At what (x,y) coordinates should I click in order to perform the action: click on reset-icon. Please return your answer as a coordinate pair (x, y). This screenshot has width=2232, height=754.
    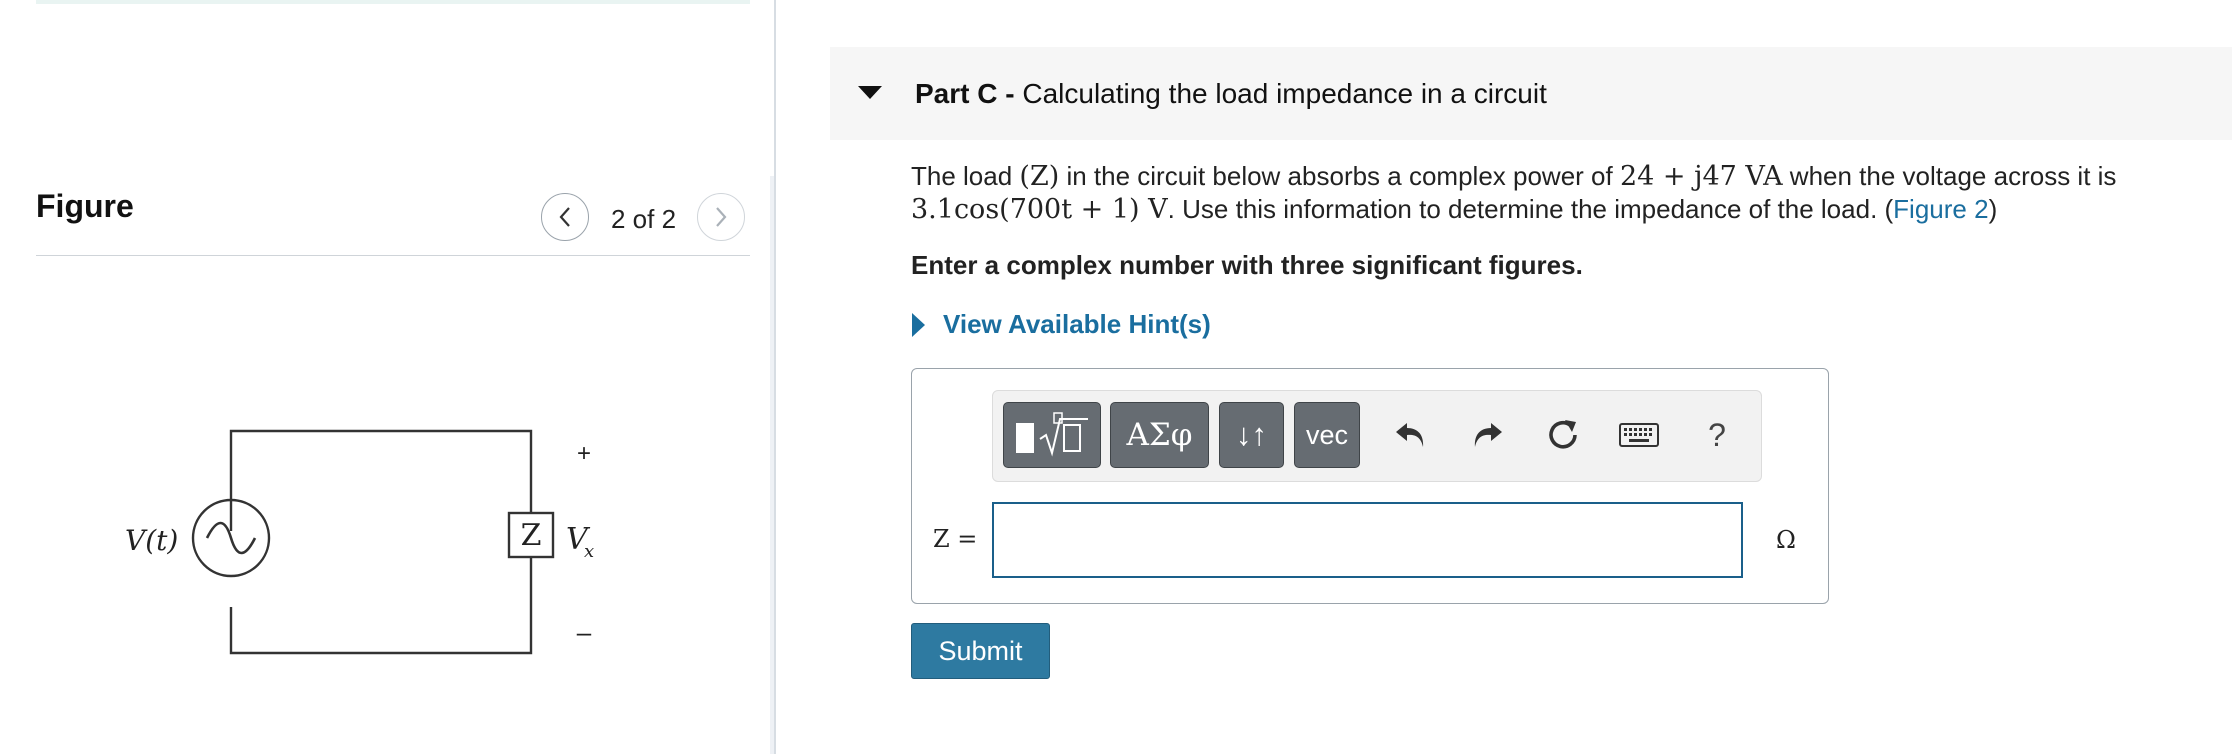
    Looking at the image, I should click on (1563, 434).